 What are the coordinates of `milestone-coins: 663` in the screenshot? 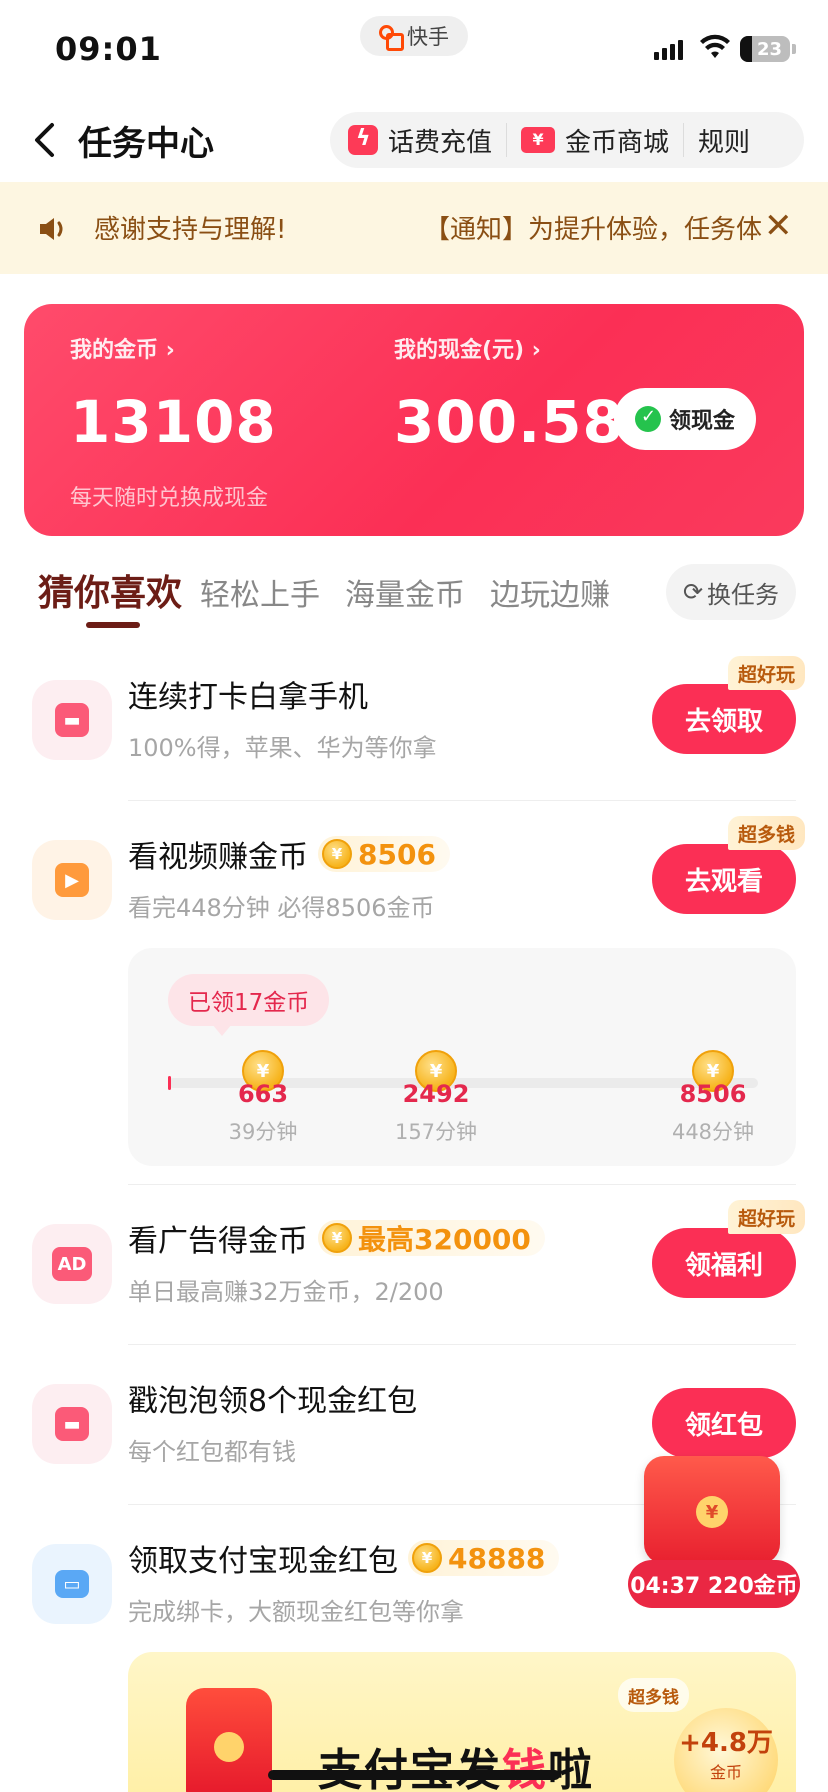 It's located at (263, 1094).